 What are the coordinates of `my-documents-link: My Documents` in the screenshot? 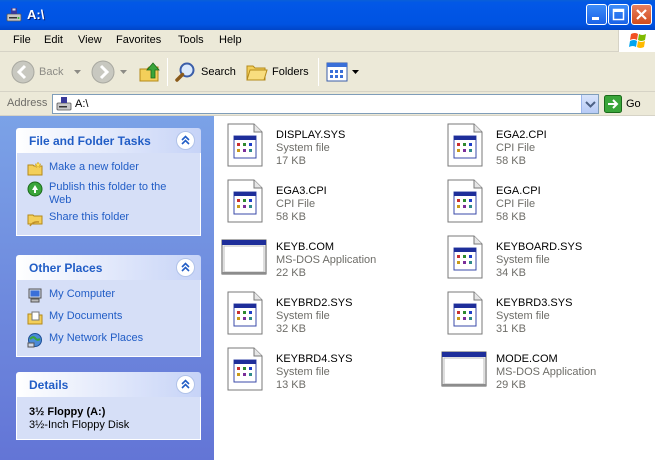 It's located at (108, 318).